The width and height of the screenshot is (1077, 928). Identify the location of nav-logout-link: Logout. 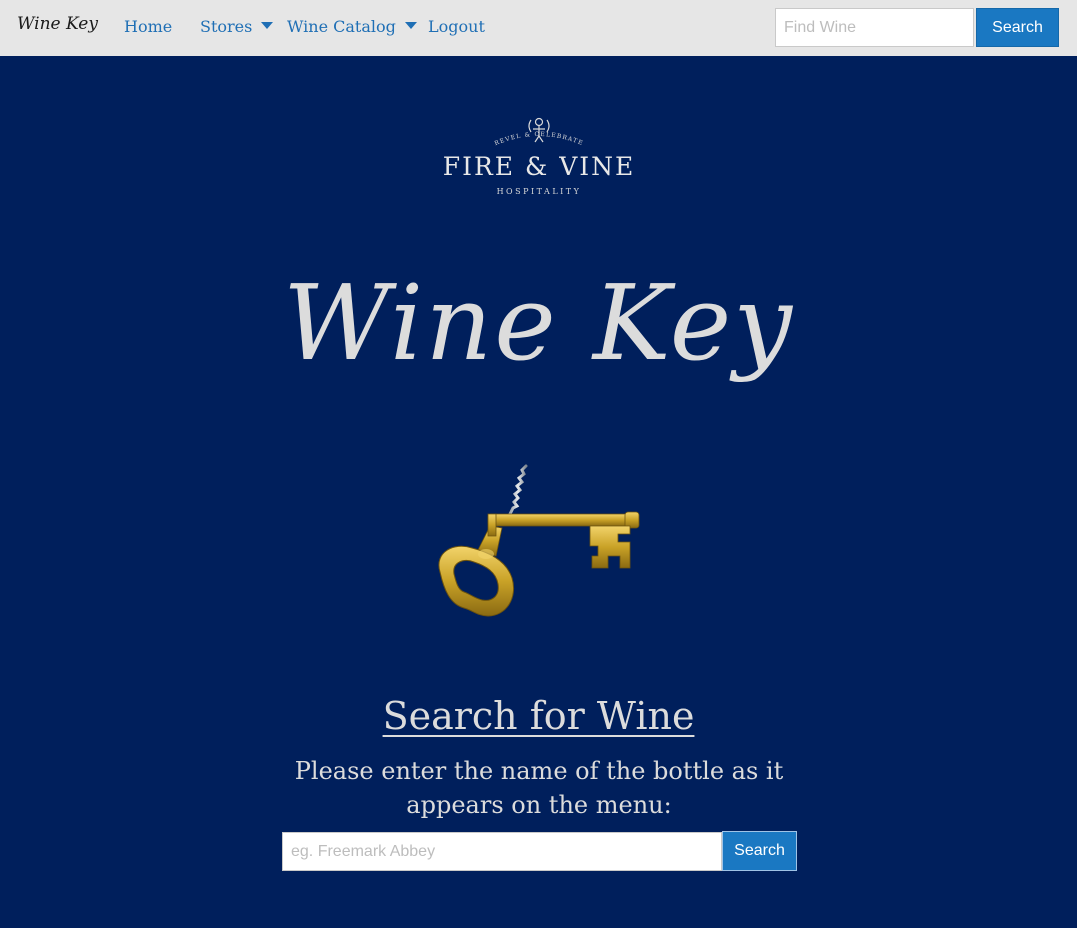
(456, 26).